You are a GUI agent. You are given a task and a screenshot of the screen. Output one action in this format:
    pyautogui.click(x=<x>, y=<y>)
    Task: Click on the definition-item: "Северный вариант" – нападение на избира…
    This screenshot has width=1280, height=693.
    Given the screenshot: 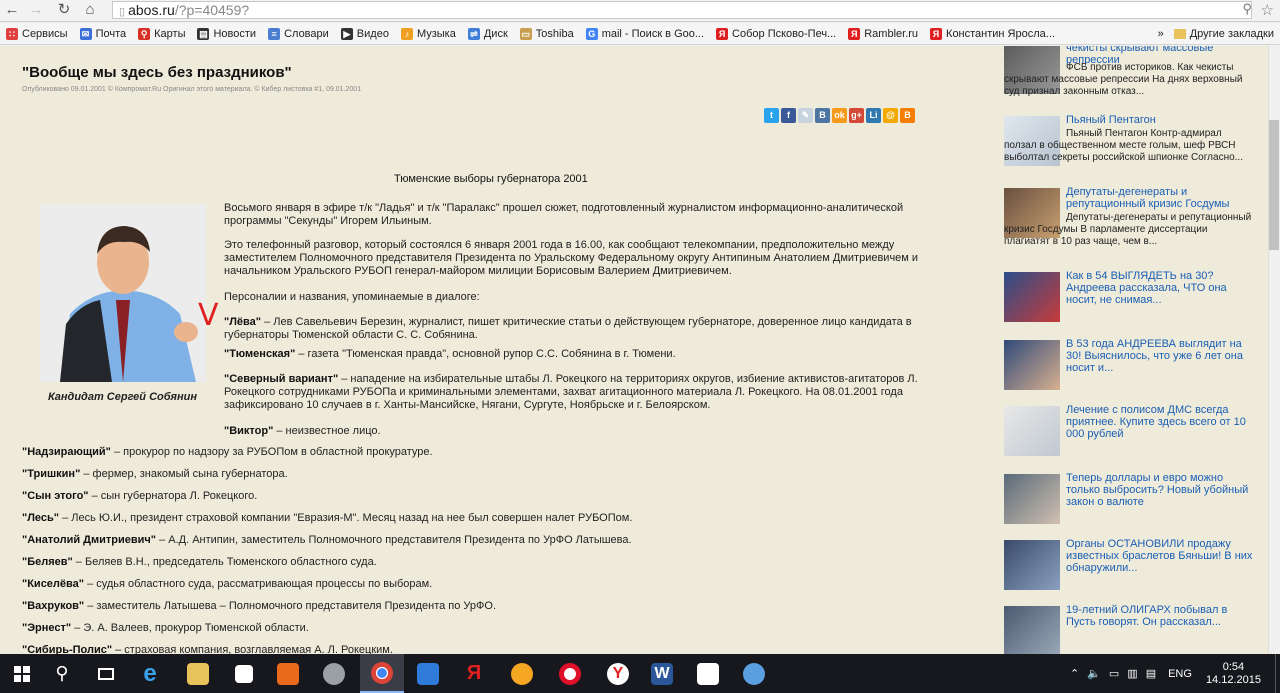 What is the action you would take?
    pyautogui.click(x=584, y=392)
    